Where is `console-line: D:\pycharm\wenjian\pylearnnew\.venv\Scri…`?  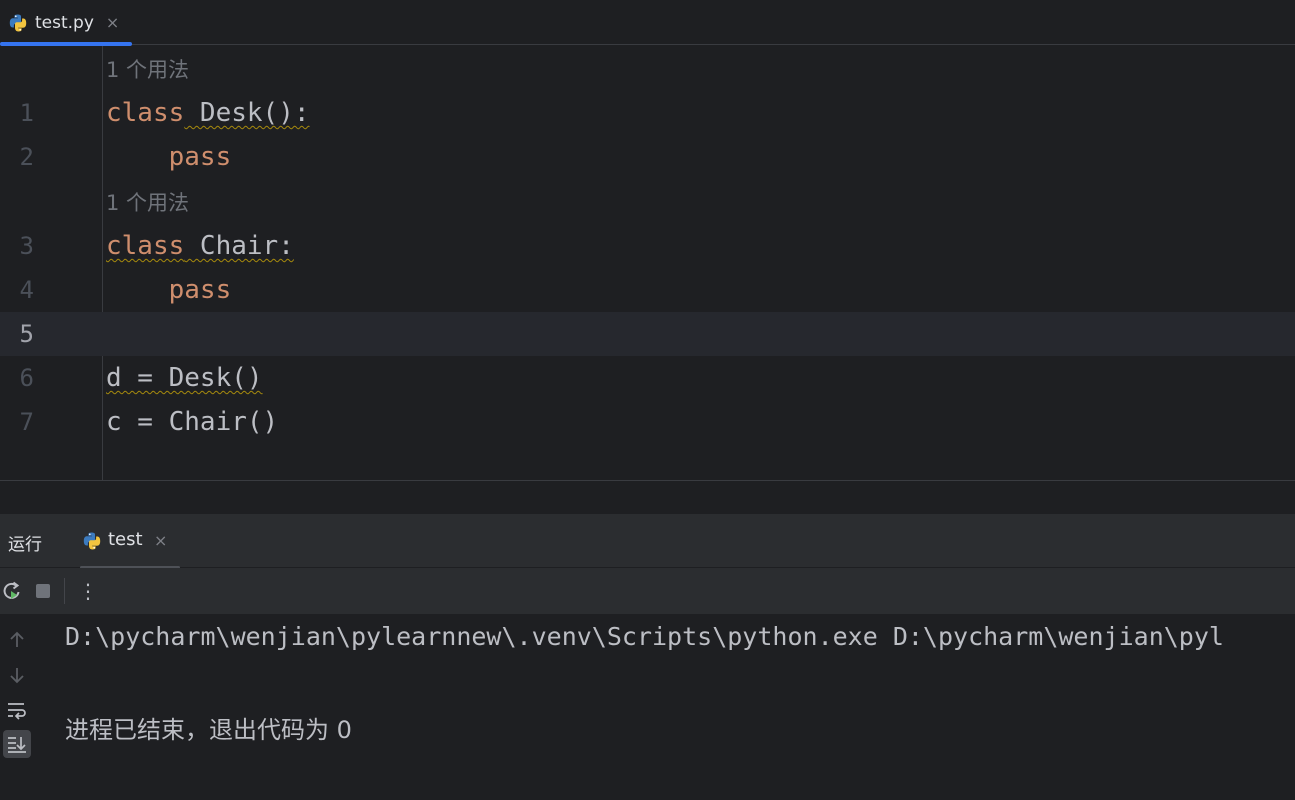
console-line: D:\pycharm\wenjian\pylearnnew\.venv\Scri… is located at coordinates (644, 636).